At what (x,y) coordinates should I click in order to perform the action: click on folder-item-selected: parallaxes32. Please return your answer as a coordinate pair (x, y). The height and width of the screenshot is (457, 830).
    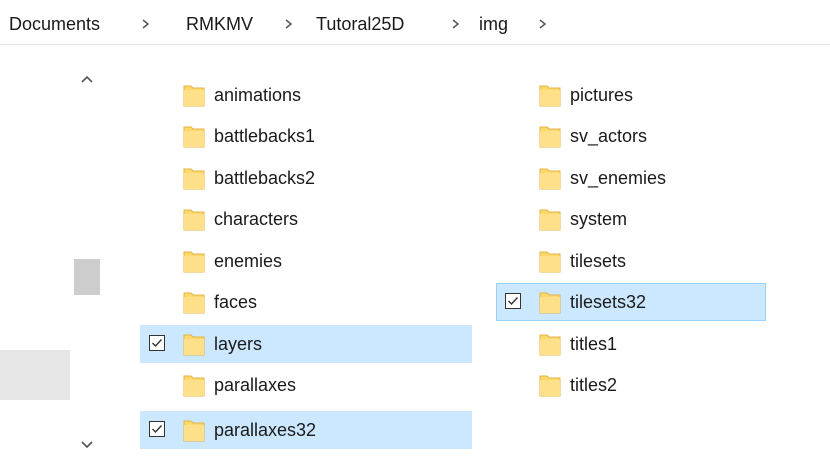
    Looking at the image, I should click on (306, 430).